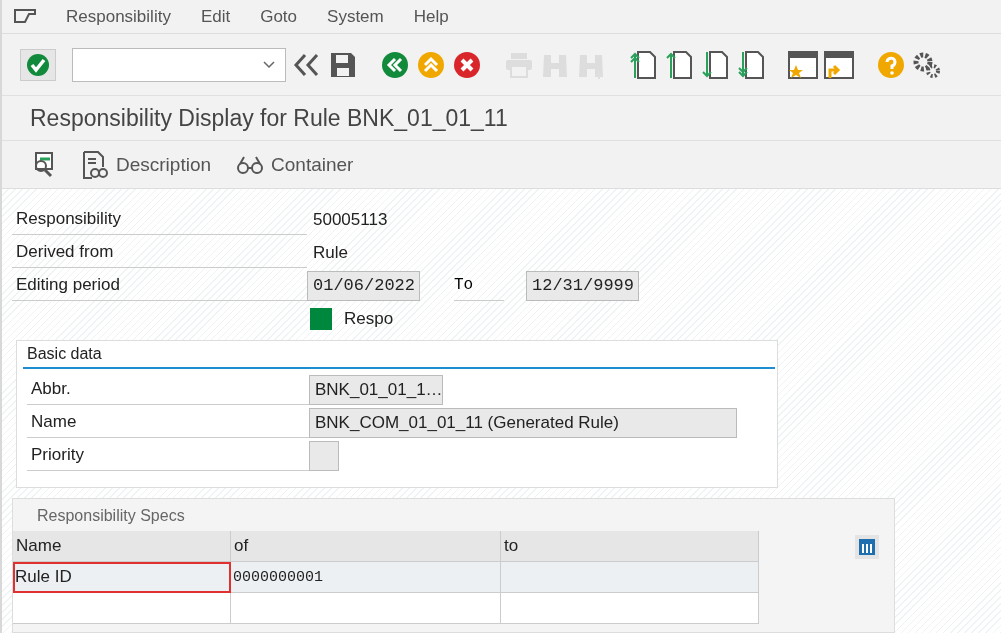 This screenshot has height=633, width=1001. What do you see at coordinates (679, 64) in the screenshot?
I see `previous-page-icon` at bounding box center [679, 64].